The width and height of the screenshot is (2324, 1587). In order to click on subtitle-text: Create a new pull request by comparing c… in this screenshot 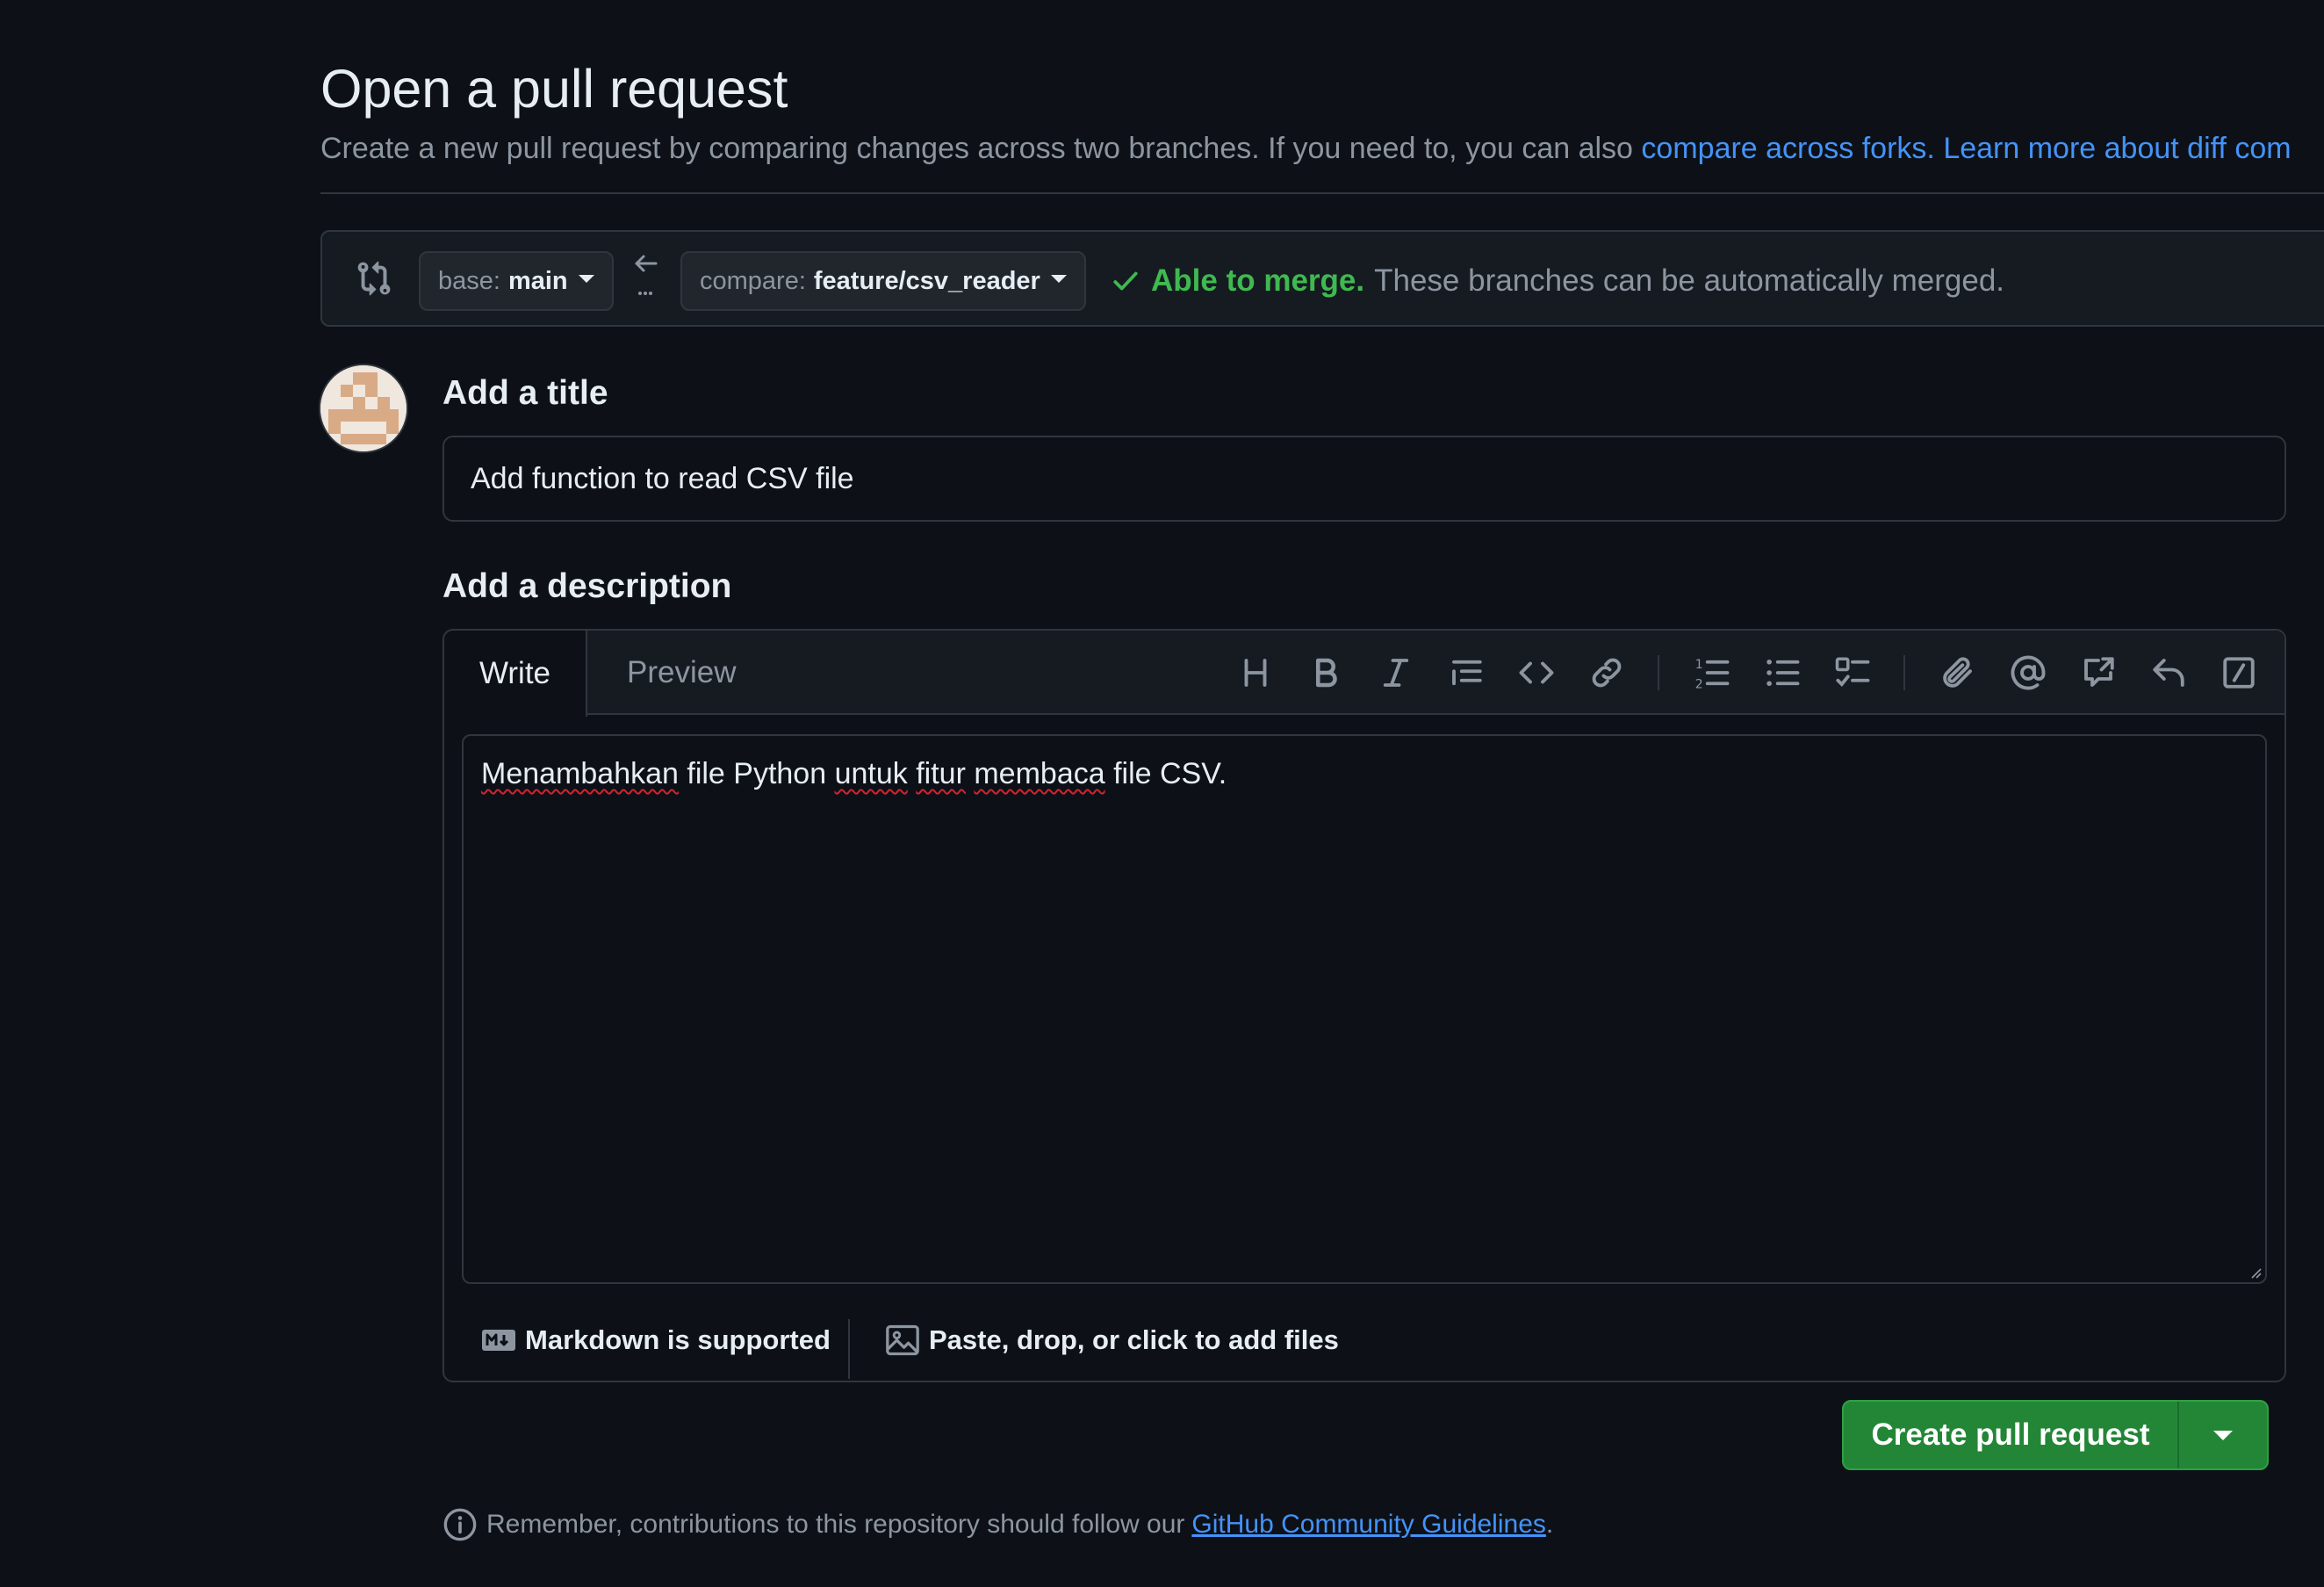, I will do `click(981, 149)`.